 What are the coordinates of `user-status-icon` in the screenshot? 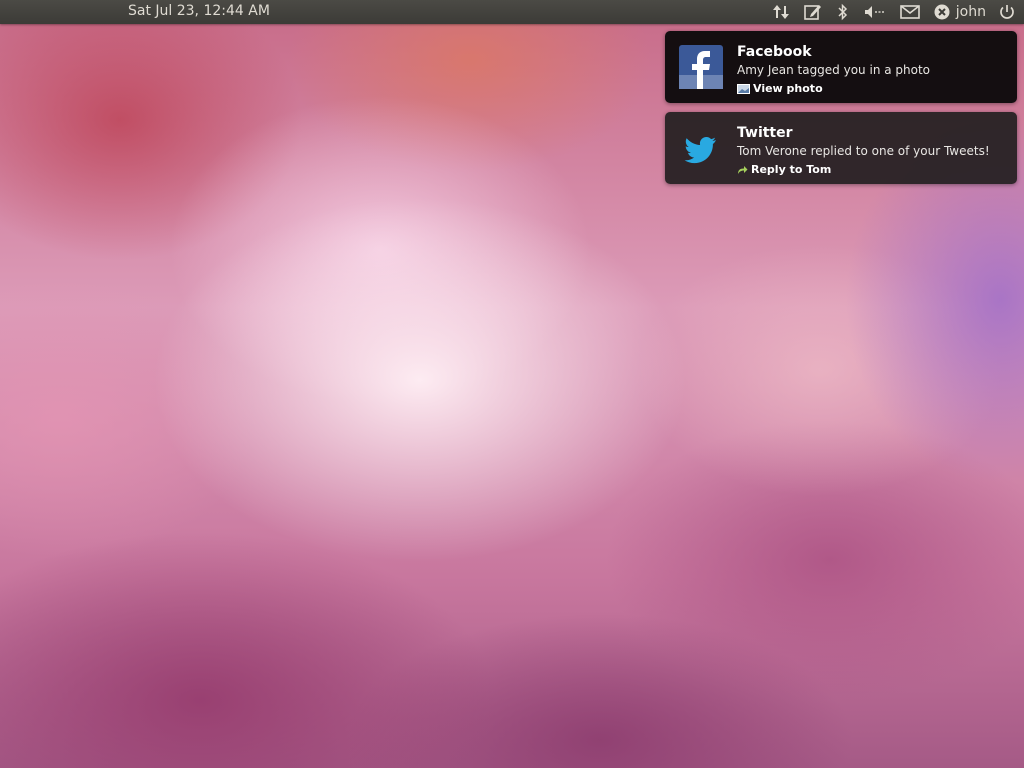 It's located at (942, 12).